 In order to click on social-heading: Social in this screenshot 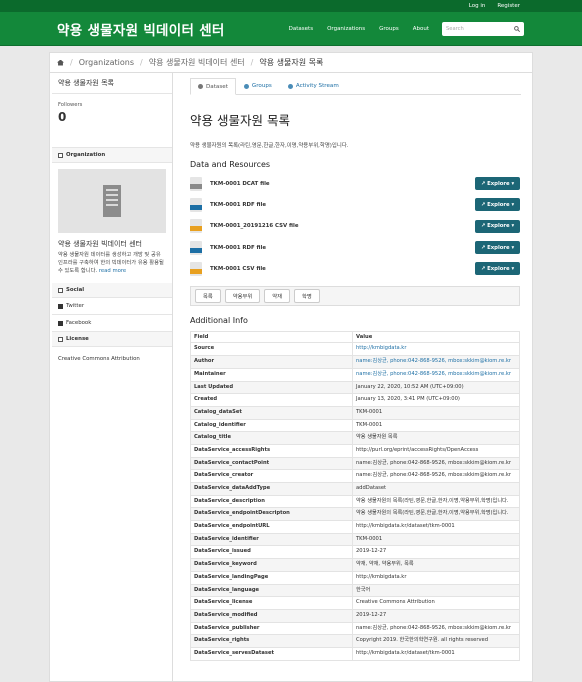, I will do `click(112, 290)`.